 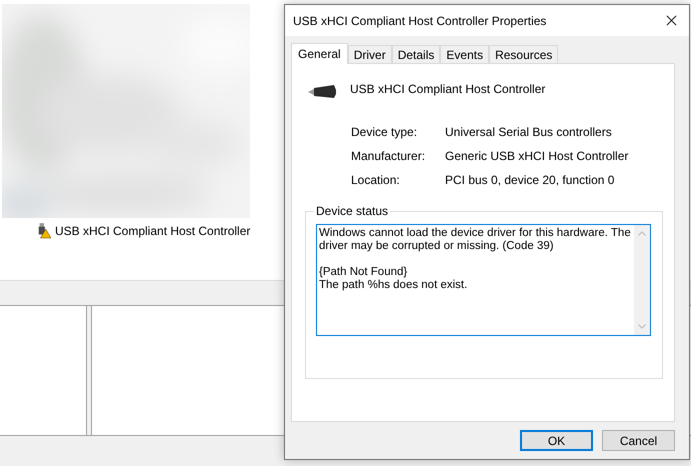 What do you see at coordinates (388, 156) in the screenshot?
I see `property-label: Manufacturer:` at bounding box center [388, 156].